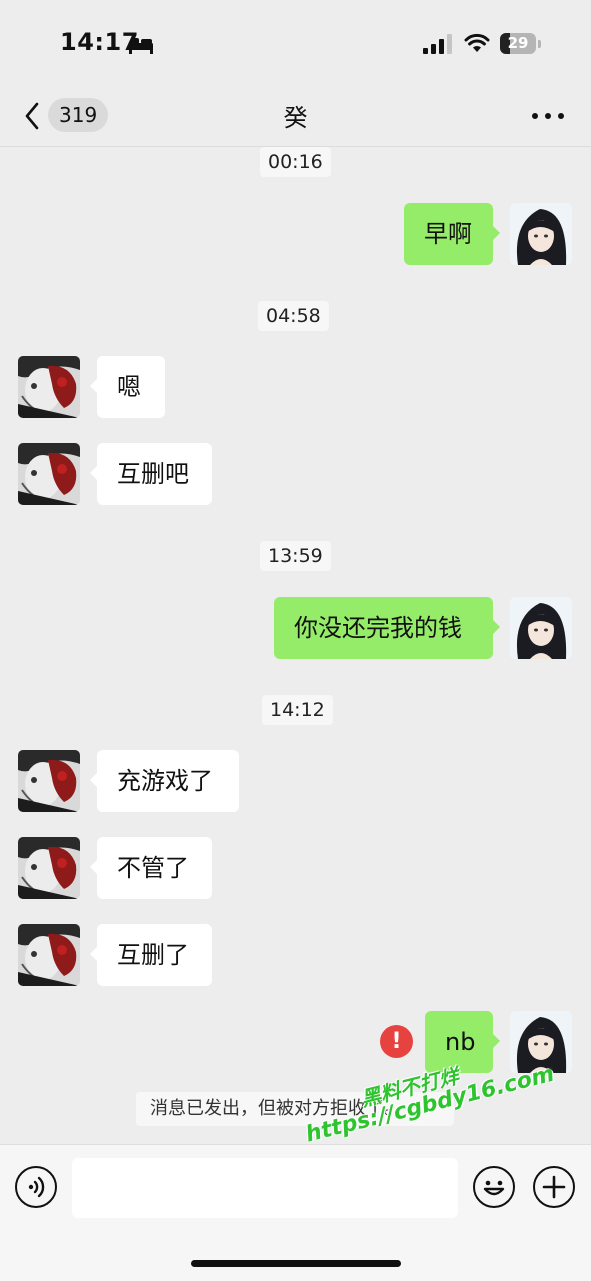  I want to click on plus-icon, so click(554, 1187).